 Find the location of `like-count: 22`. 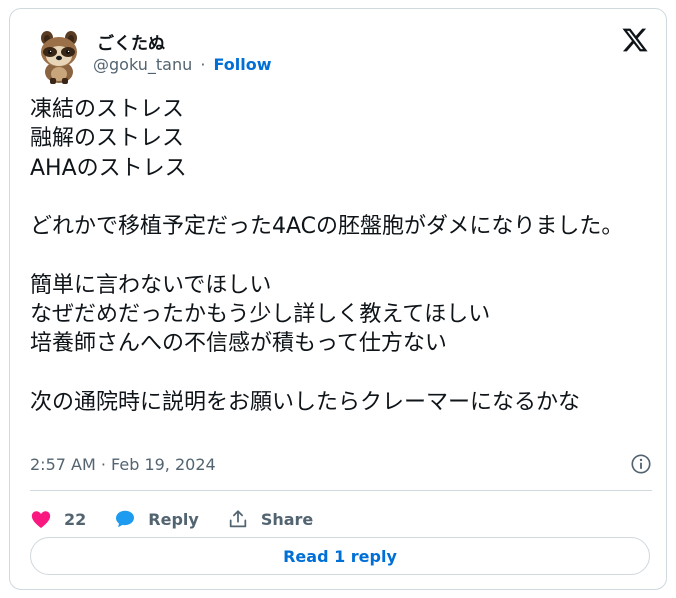

like-count: 22 is located at coordinates (75, 519).